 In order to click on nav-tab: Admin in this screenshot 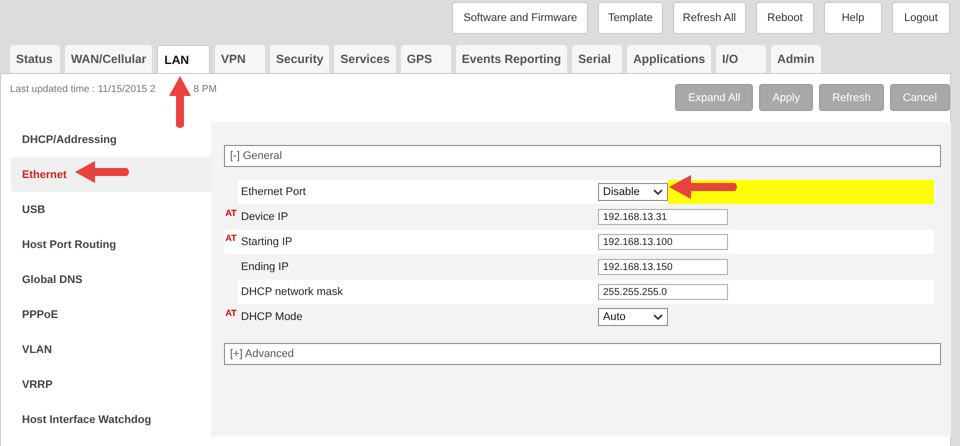, I will do `click(796, 59)`.